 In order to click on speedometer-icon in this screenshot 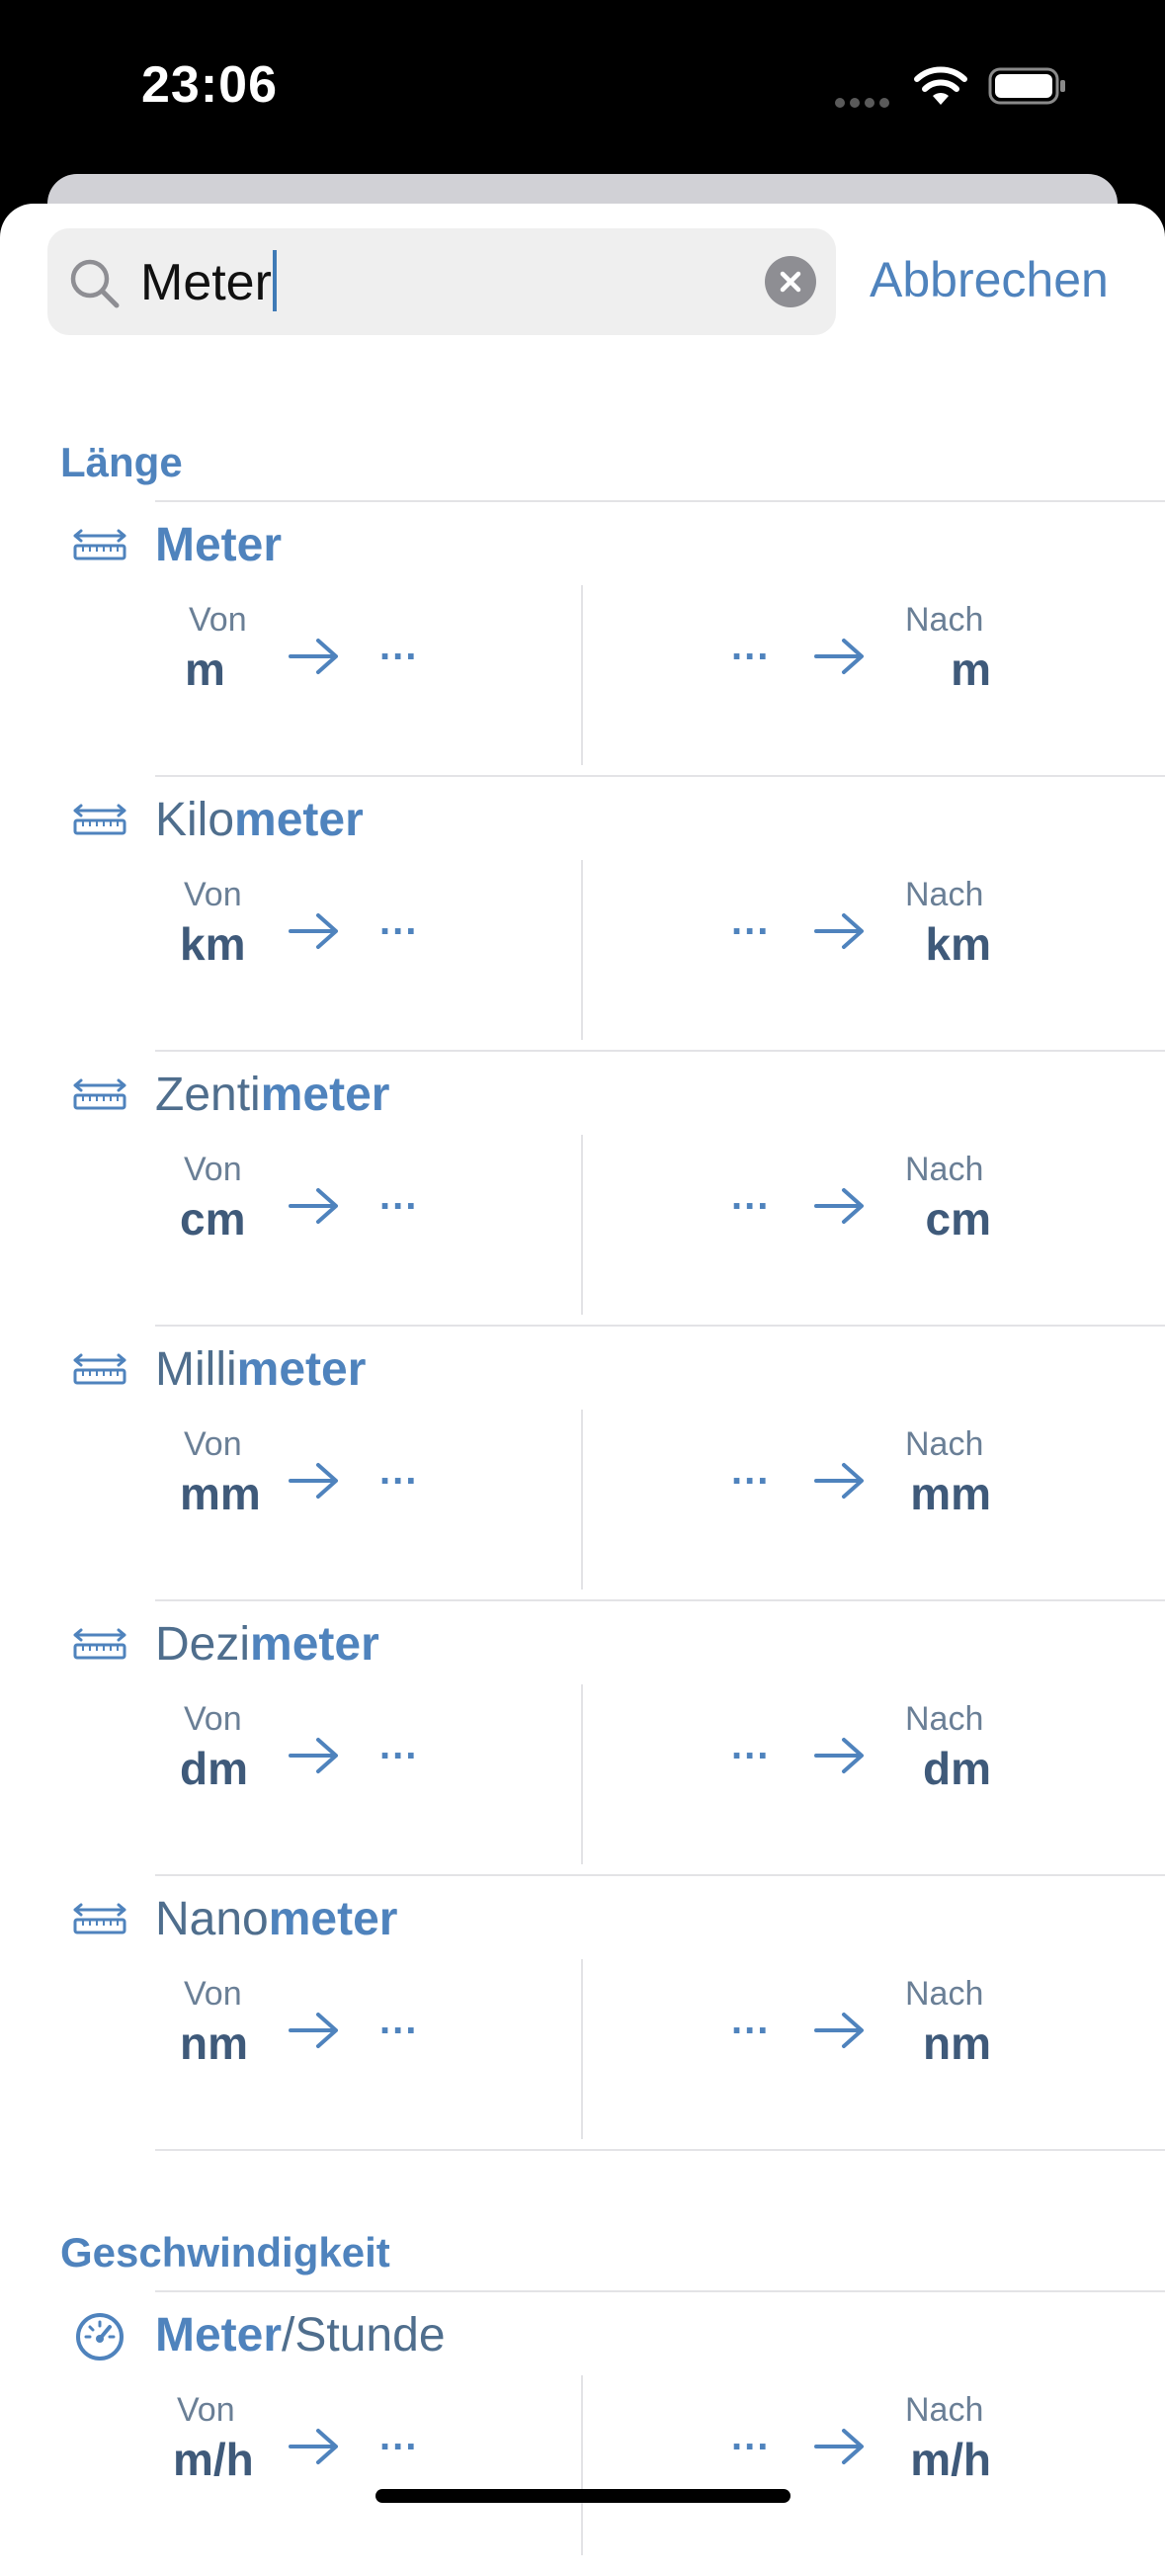, I will do `click(100, 2337)`.